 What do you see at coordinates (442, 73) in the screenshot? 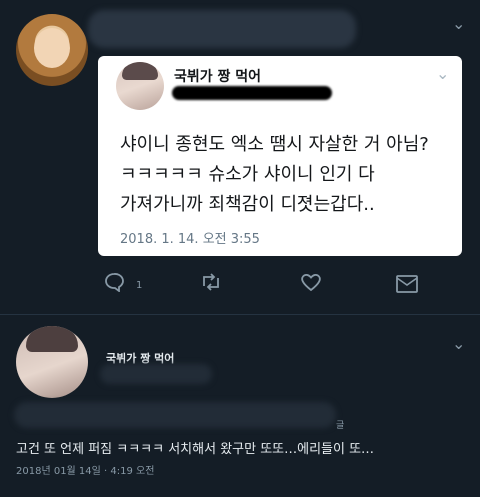
I see `card-chevron-down-icon: ⌄` at bounding box center [442, 73].